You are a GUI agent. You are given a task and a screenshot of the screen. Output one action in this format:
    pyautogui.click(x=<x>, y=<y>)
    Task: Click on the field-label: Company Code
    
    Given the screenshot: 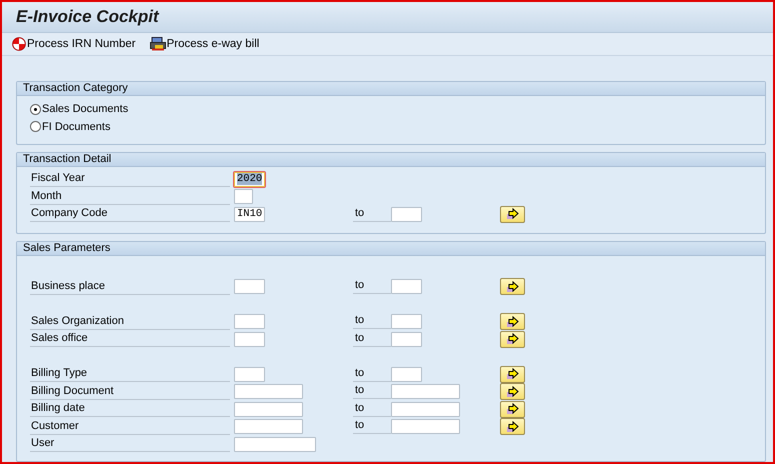 What is the action you would take?
    pyautogui.click(x=130, y=214)
    